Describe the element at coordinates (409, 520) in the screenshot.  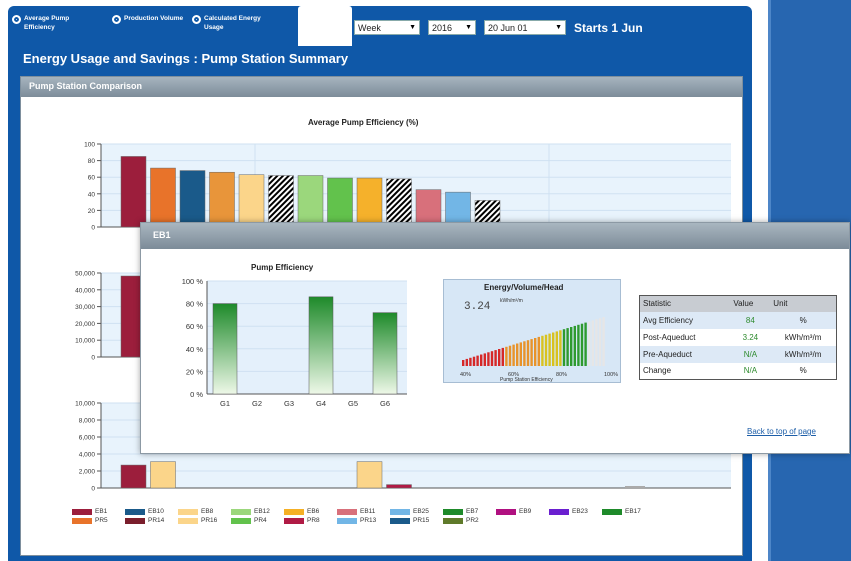
I see `legend-item: PR15` at that location.